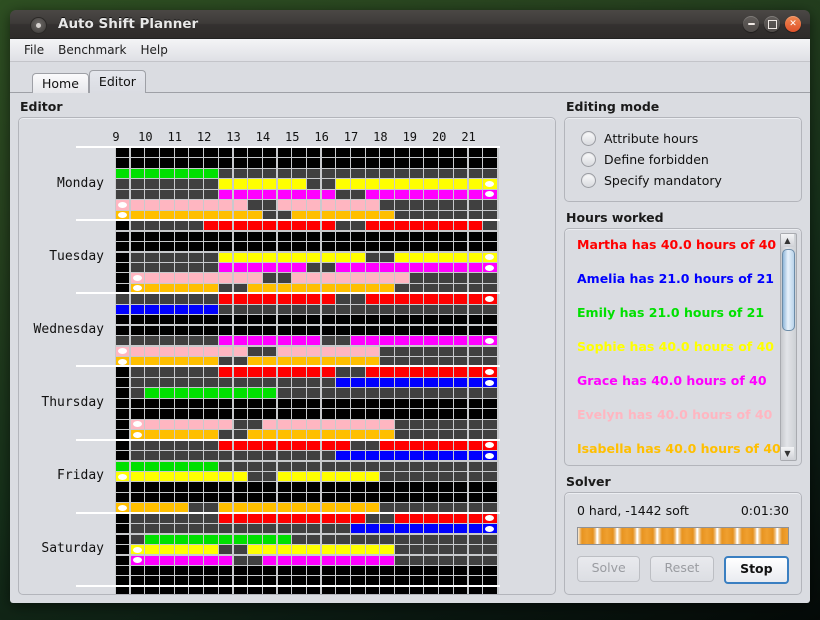 Image resolution: width=820 pixels, height=620 pixels. What do you see at coordinates (679, 448) in the screenshot?
I see `hours-worked-entry: Isabella has 40.0 hours of 40` at bounding box center [679, 448].